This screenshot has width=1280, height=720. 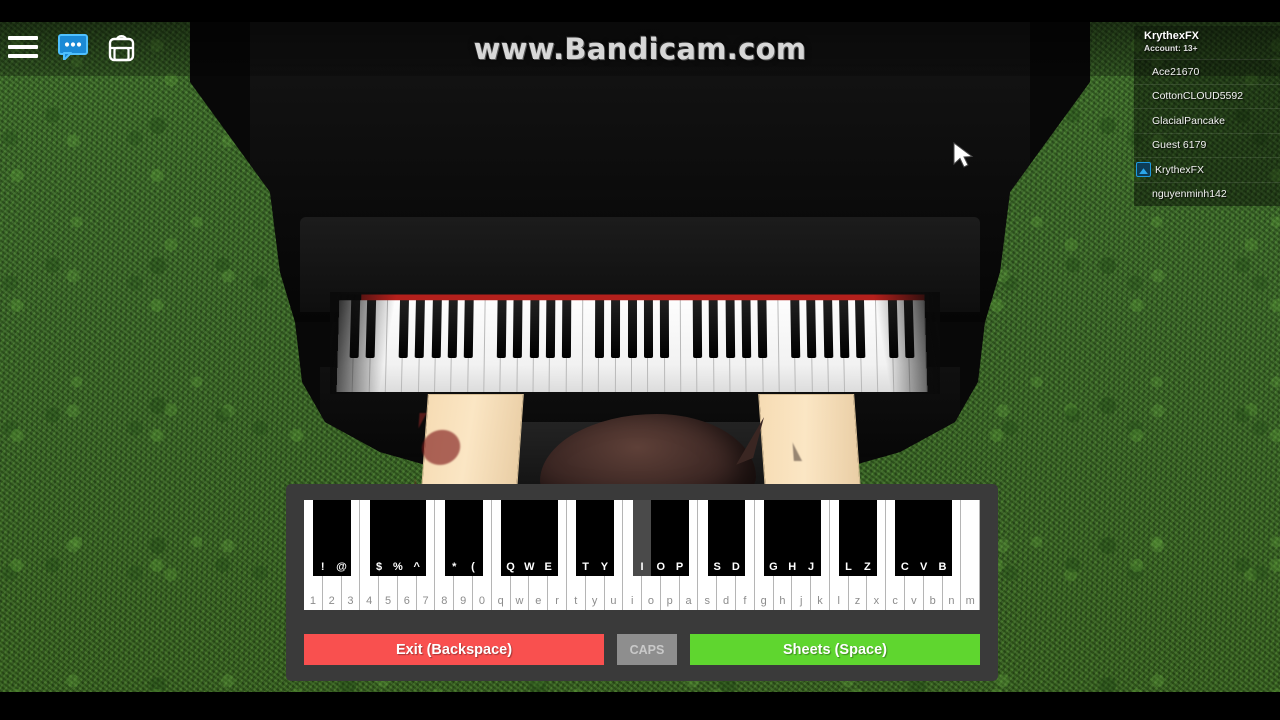 What do you see at coordinates (454, 538) in the screenshot?
I see `virtual-black-key: *` at bounding box center [454, 538].